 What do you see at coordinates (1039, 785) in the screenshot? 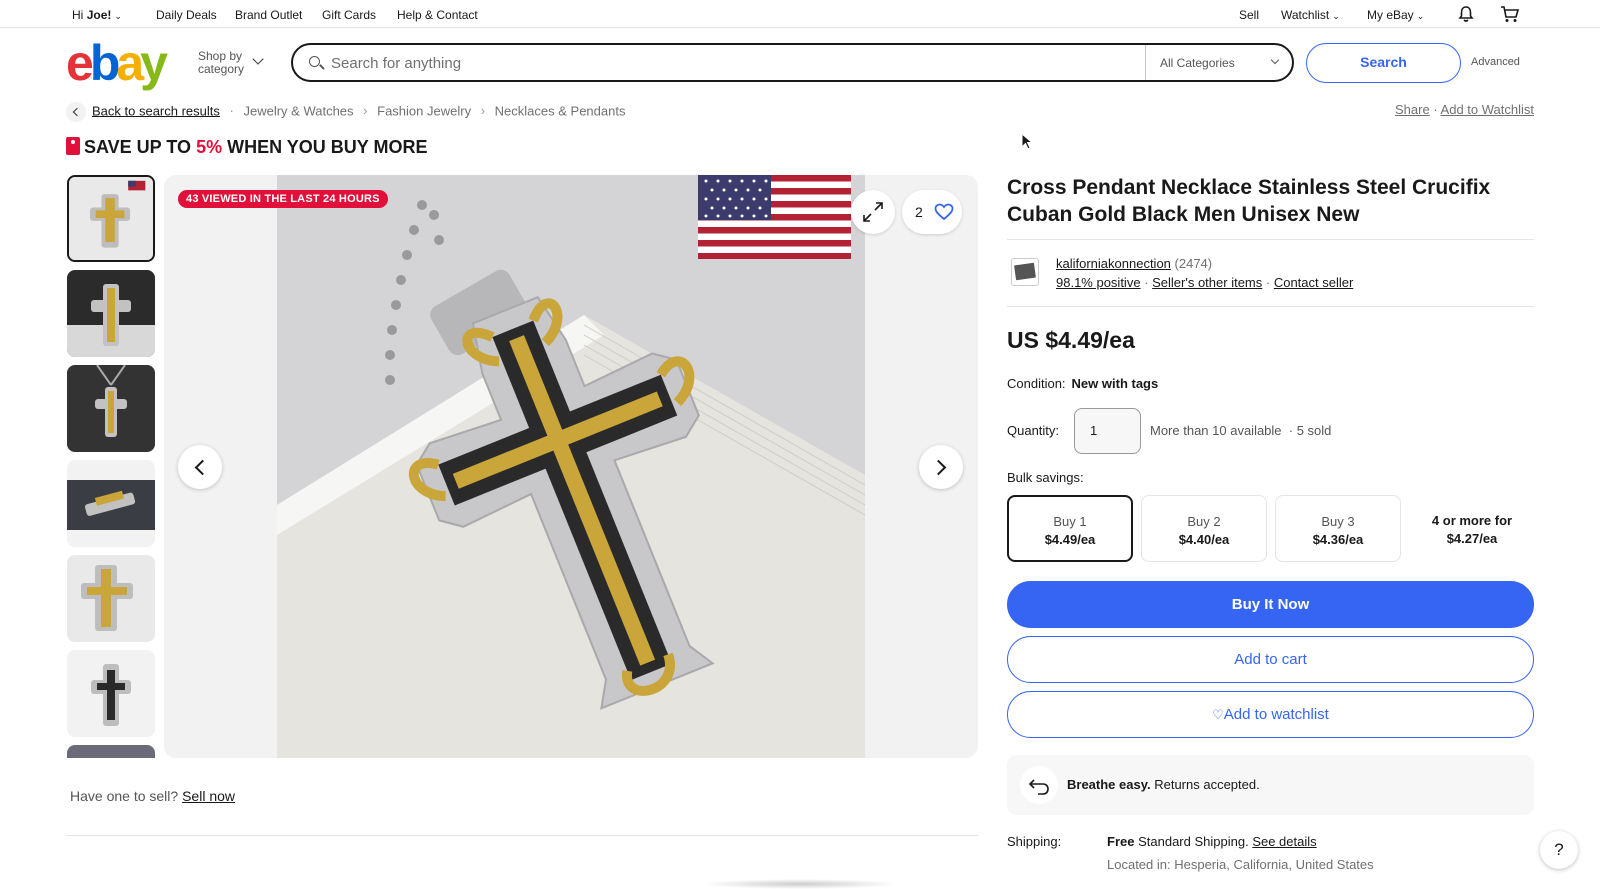
I see `returns-icon` at bounding box center [1039, 785].